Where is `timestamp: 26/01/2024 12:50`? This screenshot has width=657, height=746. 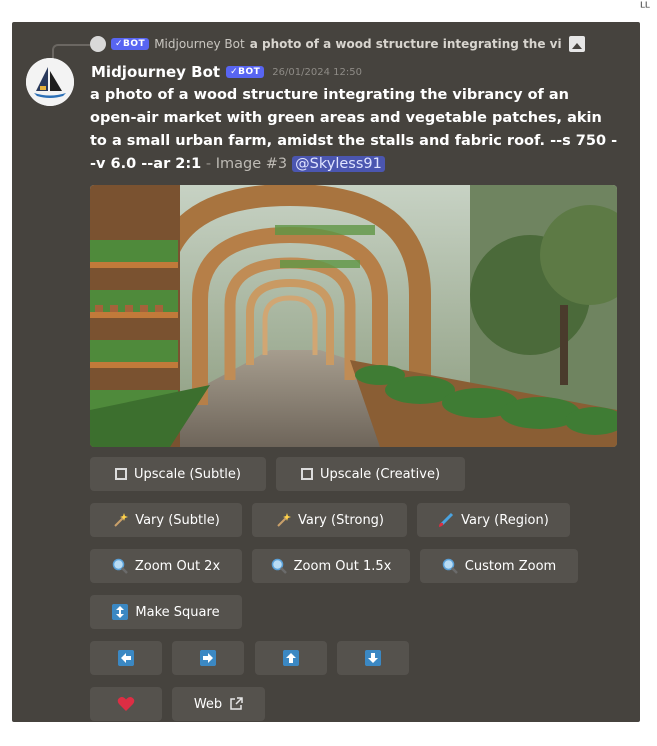
timestamp: 26/01/2024 12:50 is located at coordinates (317, 72).